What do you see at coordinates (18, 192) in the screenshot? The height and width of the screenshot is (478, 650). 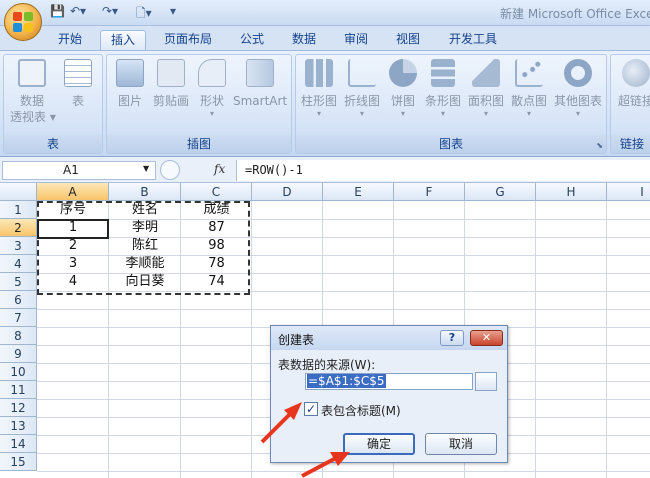 I see `select-all-corner` at bounding box center [18, 192].